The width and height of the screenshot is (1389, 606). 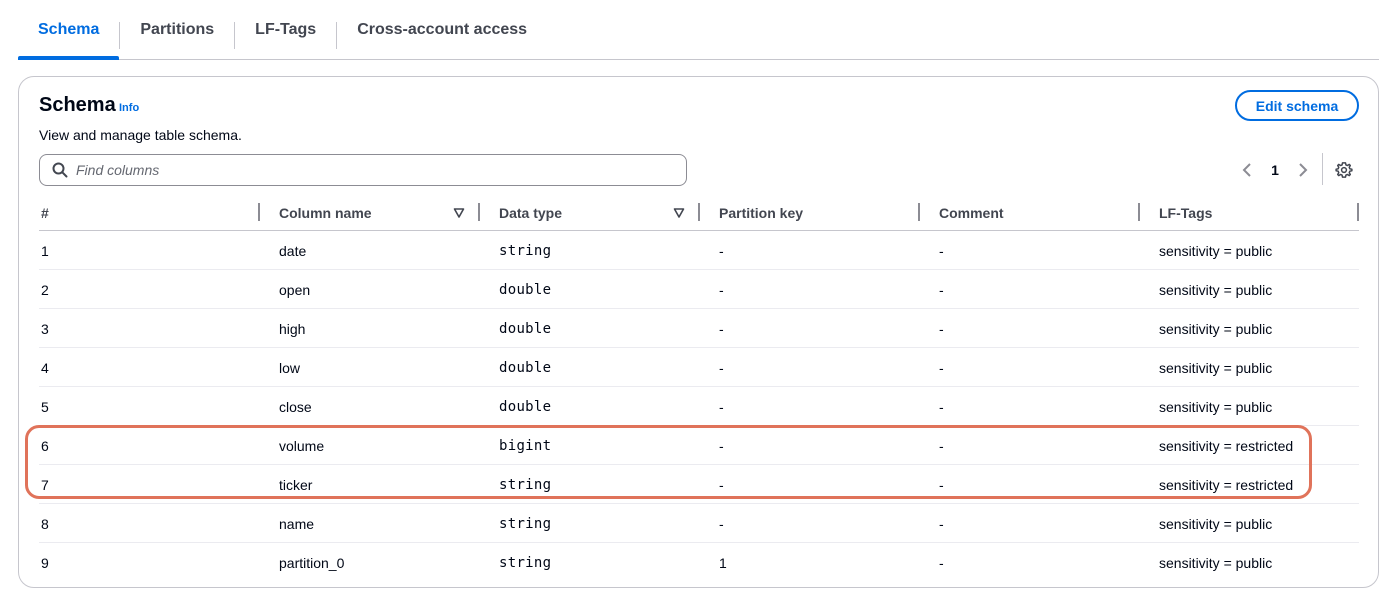 What do you see at coordinates (290, 367) in the screenshot?
I see `column-name: low` at bounding box center [290, 367].